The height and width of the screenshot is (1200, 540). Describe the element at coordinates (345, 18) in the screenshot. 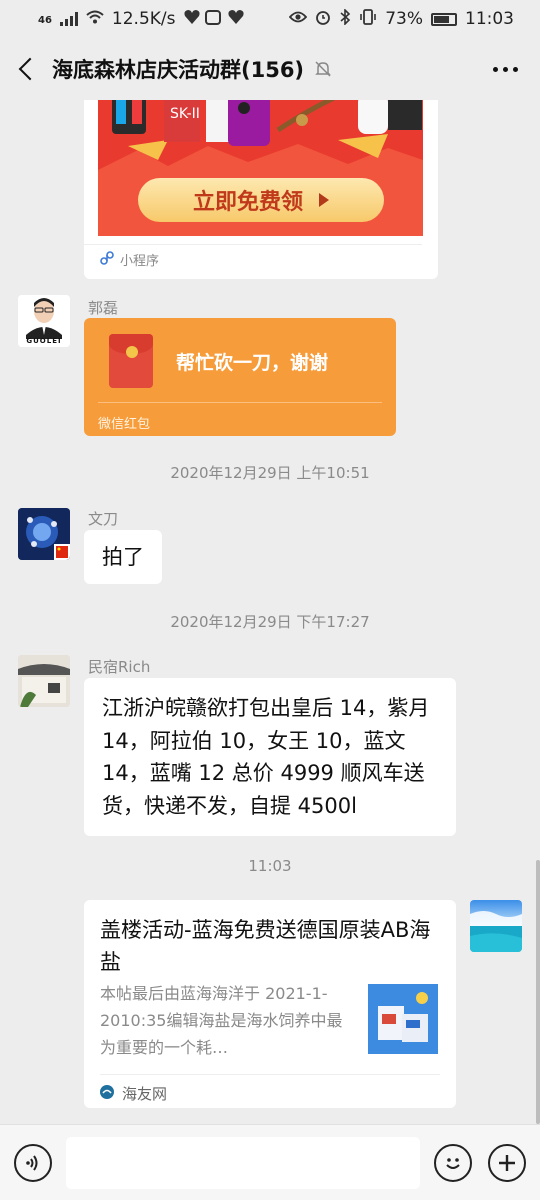

I see `bluetooth-icon` at that location.